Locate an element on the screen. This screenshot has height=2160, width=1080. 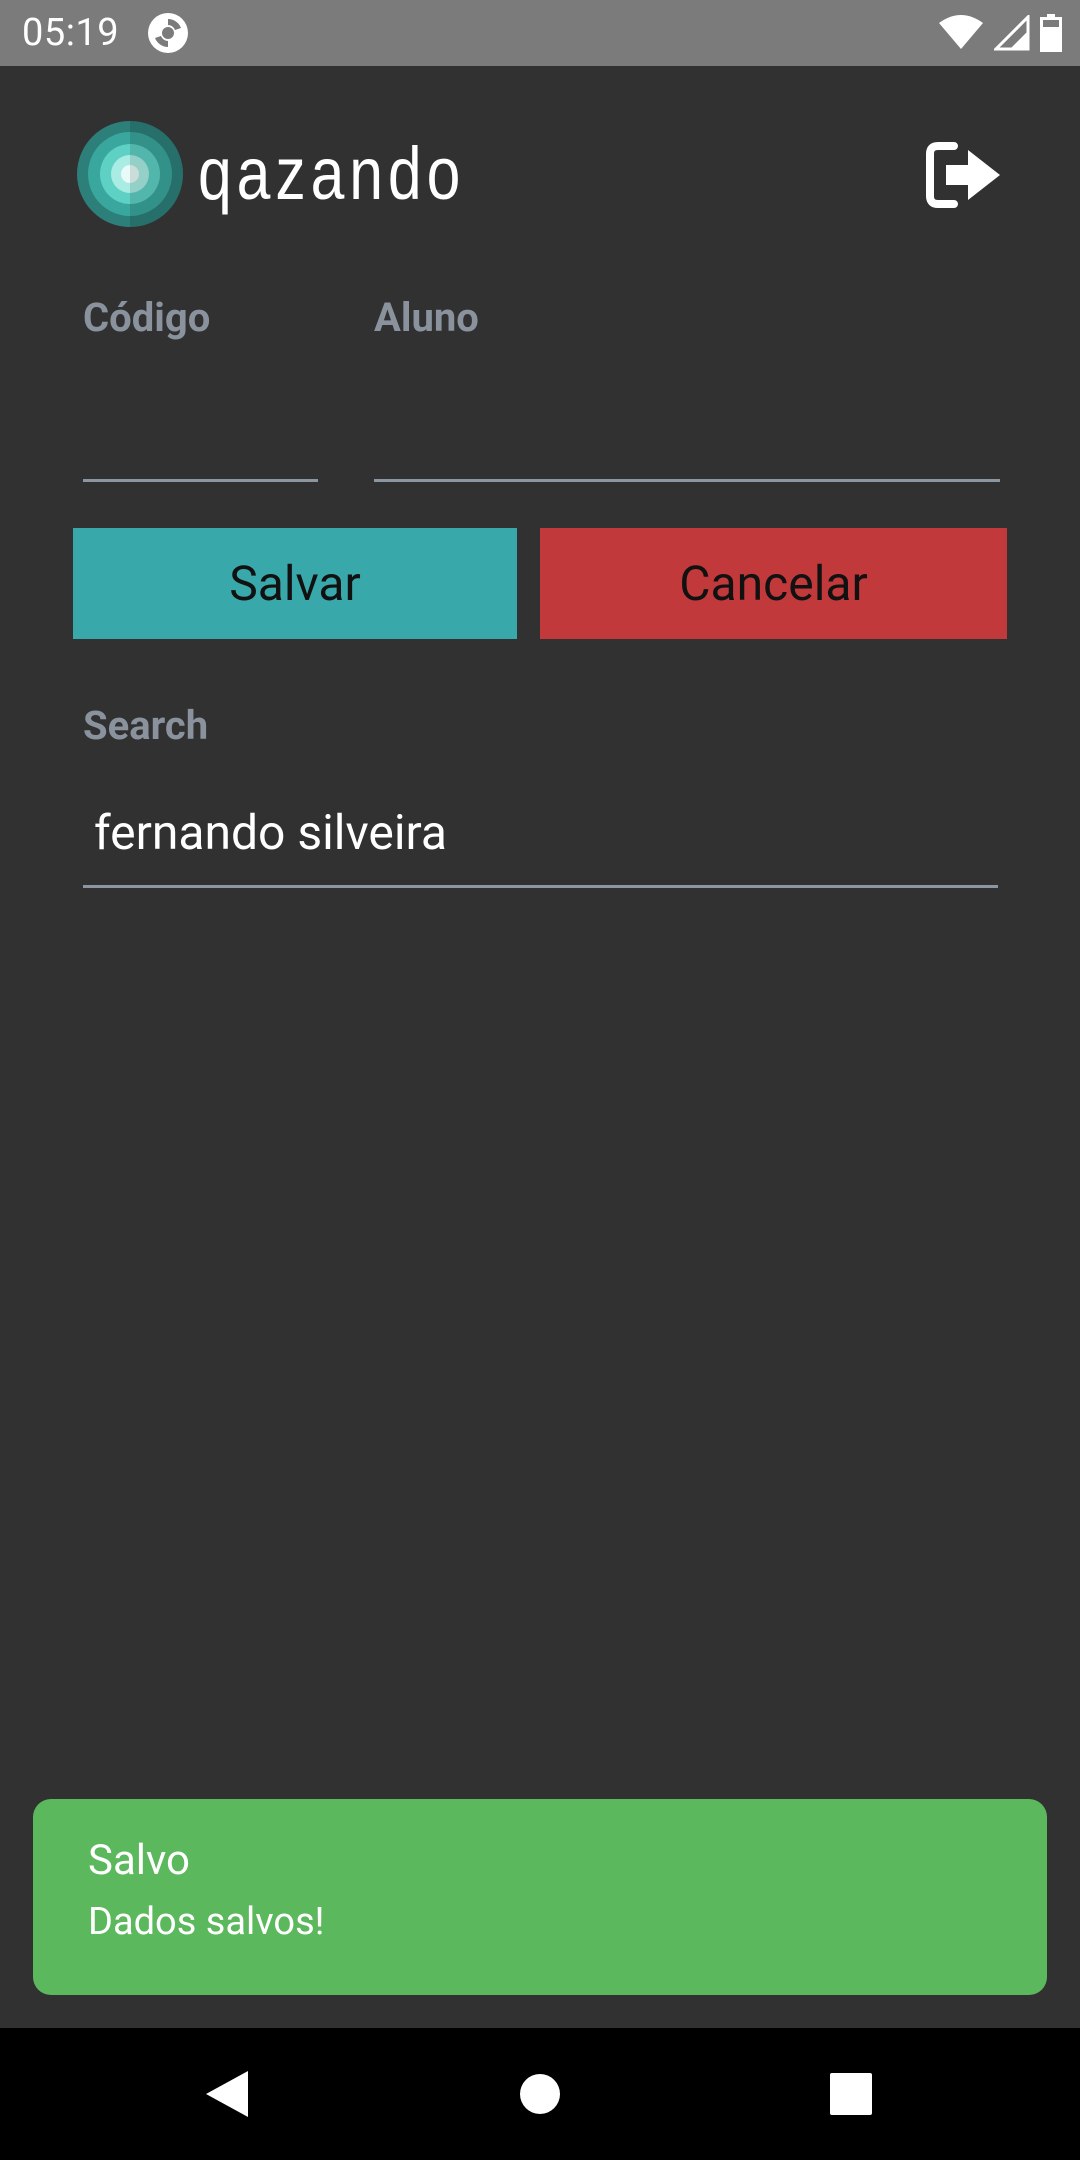
code-input is located at coordinates (200, 441).